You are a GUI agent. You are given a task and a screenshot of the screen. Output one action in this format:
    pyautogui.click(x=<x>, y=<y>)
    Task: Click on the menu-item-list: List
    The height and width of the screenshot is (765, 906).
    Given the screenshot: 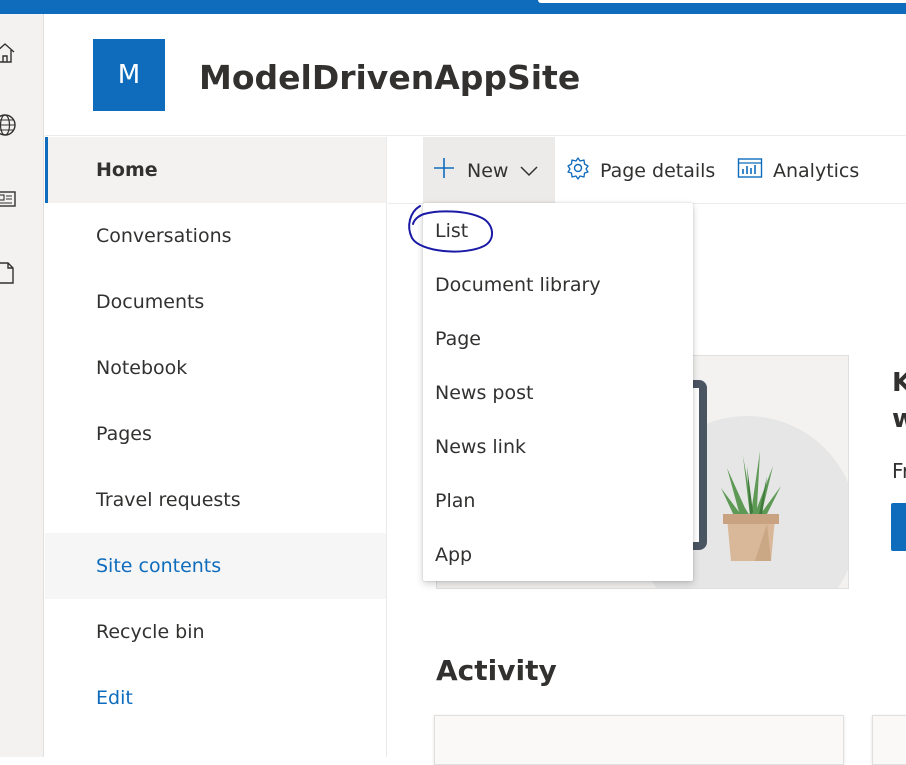 What is the action you would take?
    pyautogui.click(x=558, y=231)
    